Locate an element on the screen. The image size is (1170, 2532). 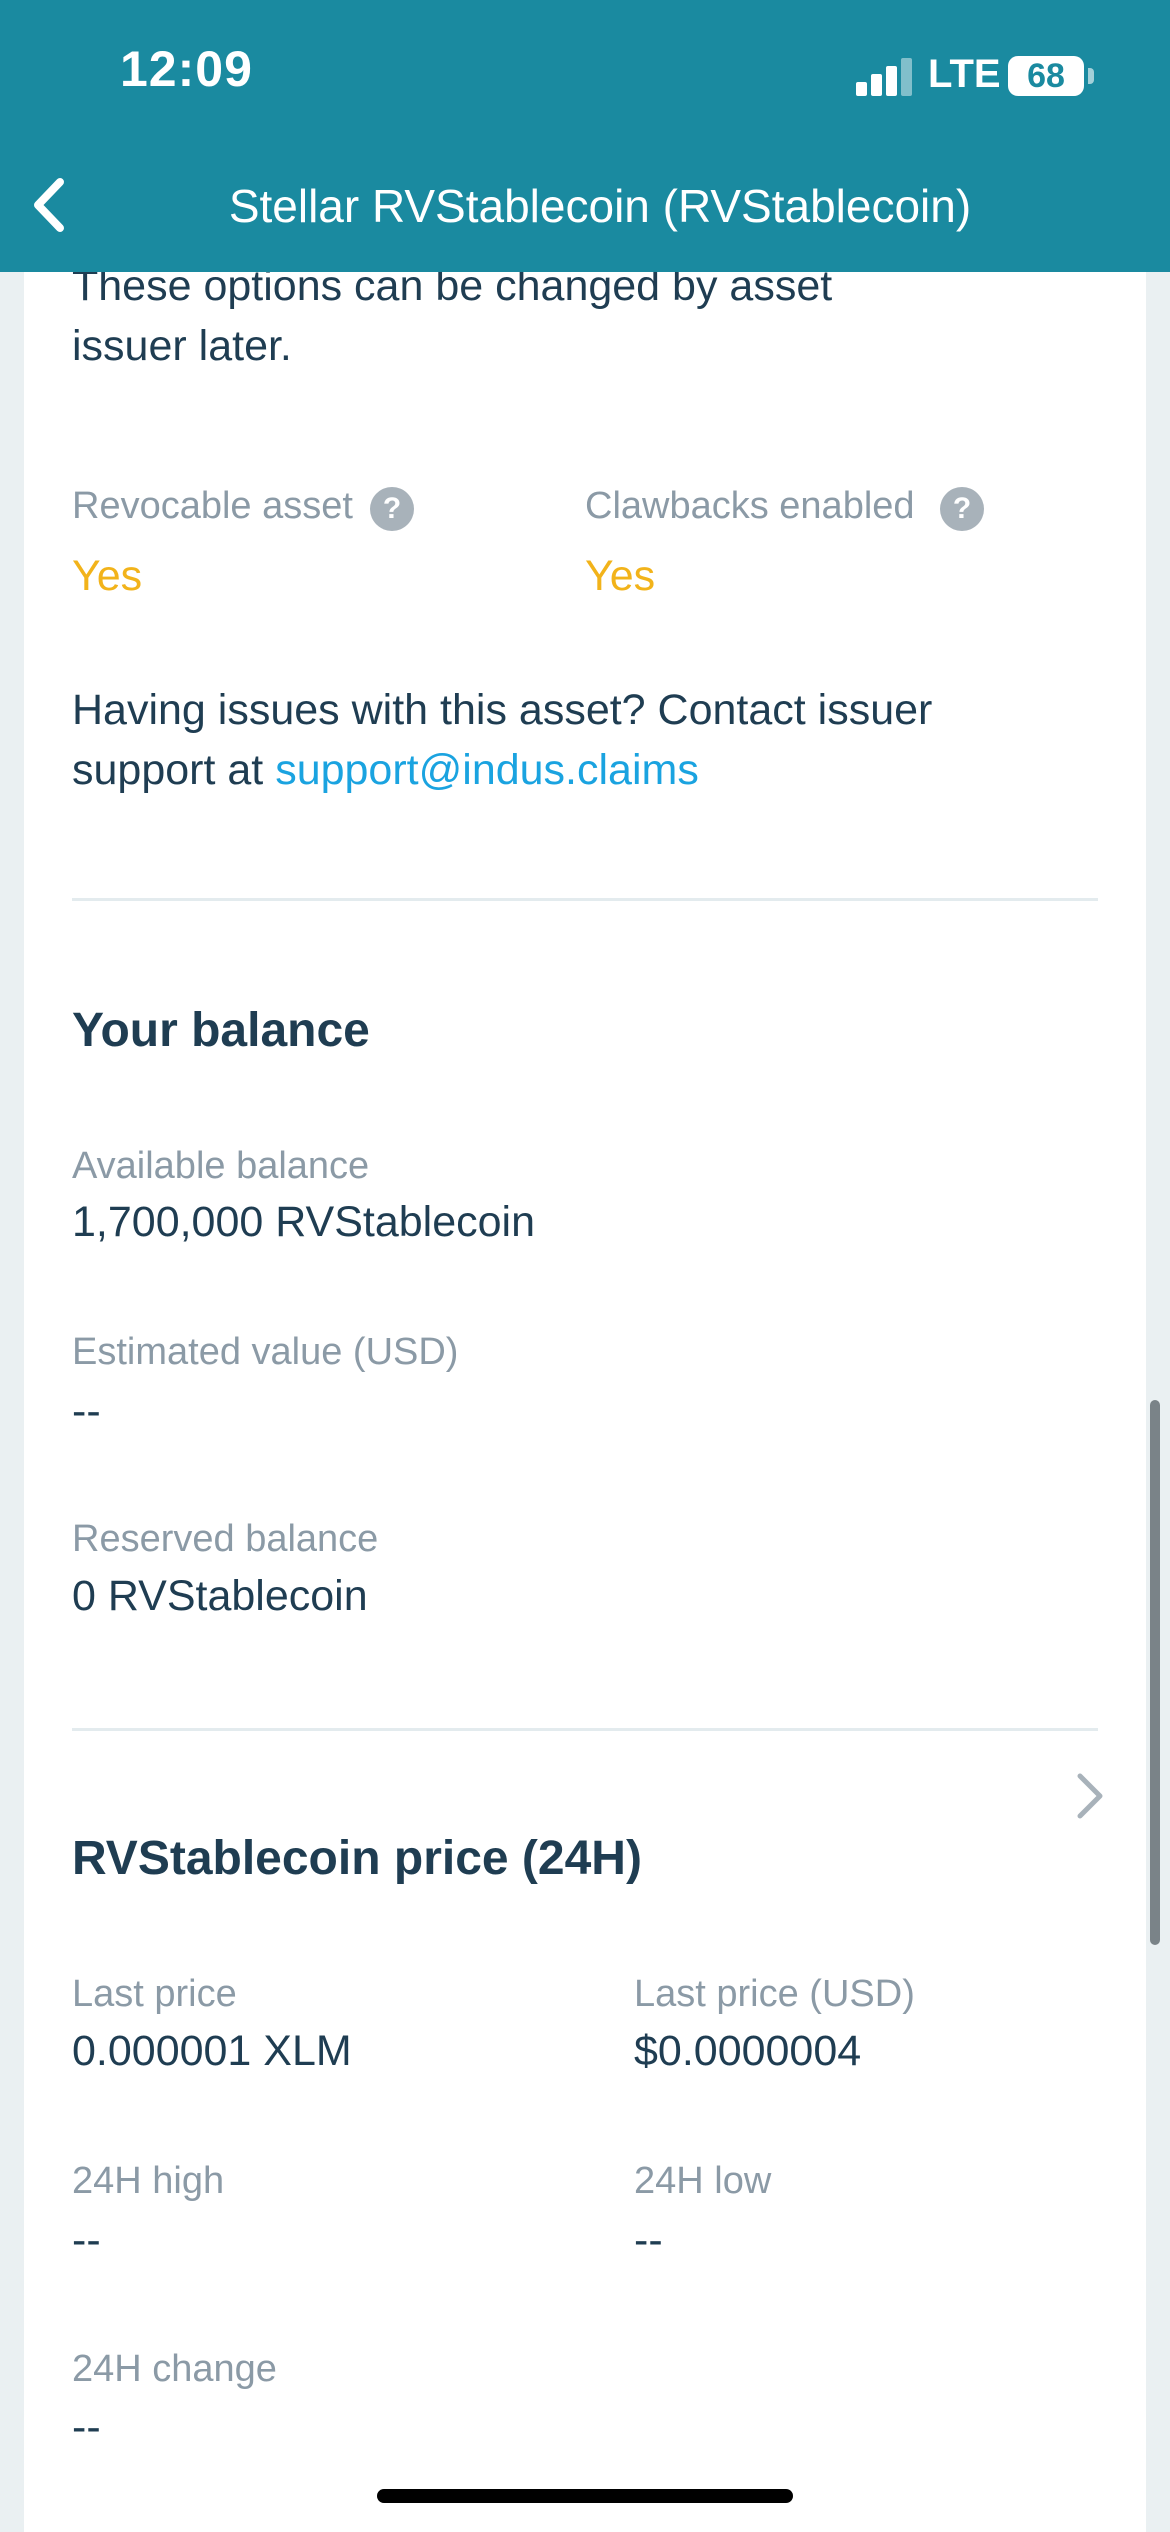
page-title: Stellar RVStablecoin (RVStablecoin) is located at coordinates (600, 206).